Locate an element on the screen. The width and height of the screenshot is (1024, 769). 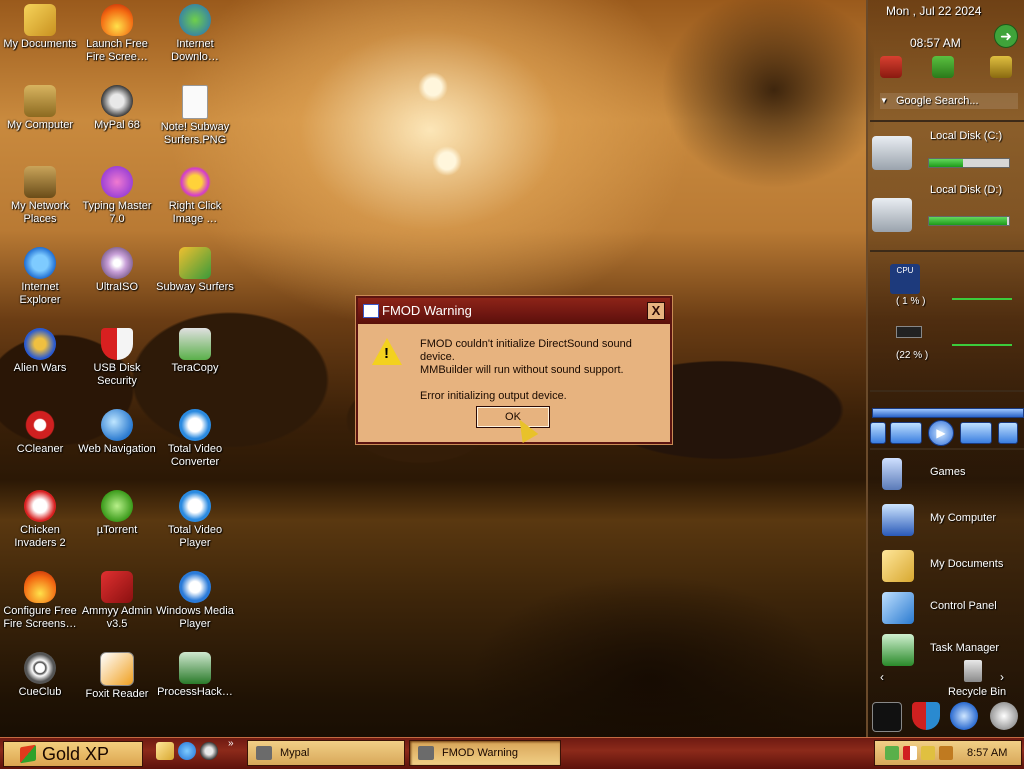
desktop-icon-usb-disk-security: USB Disk Security is located at coordinates (117, 362).